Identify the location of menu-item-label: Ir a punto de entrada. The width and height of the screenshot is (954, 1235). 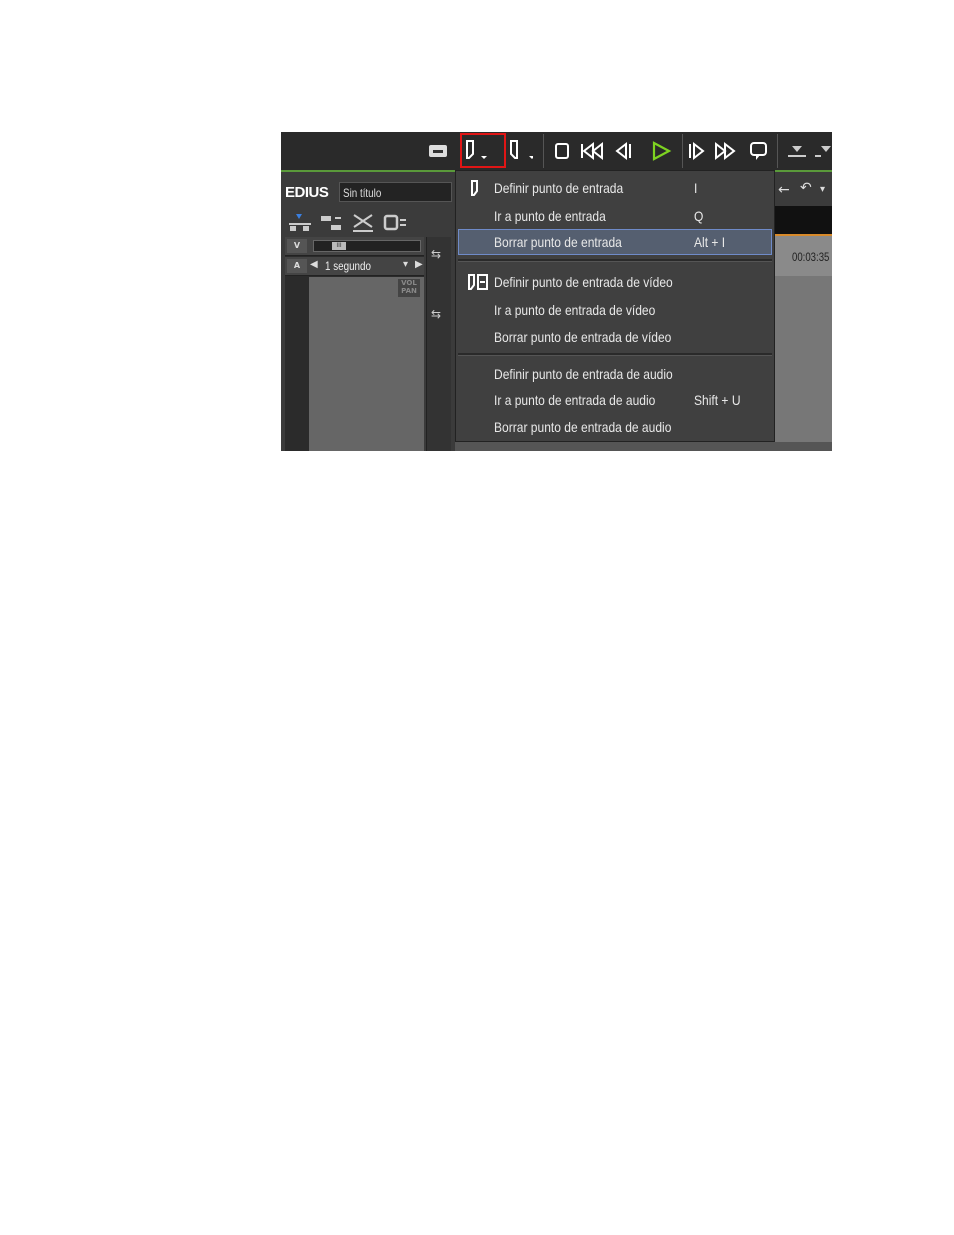
(550, 216).